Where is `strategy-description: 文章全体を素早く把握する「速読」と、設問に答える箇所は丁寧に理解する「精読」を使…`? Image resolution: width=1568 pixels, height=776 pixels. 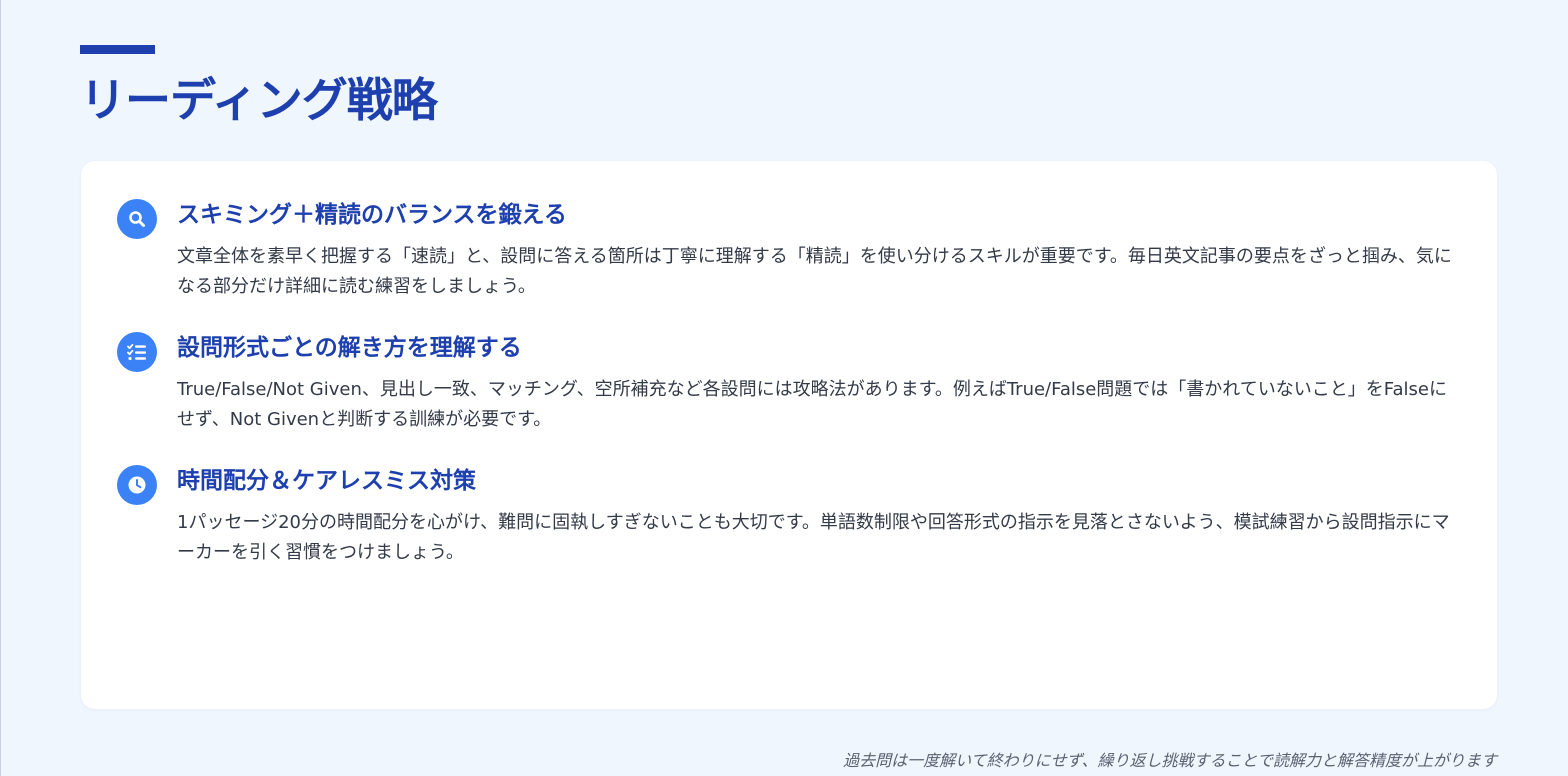
strategy-description: 文章全体を素早く把握する「速読」と、設問に答える箇所は丁寧に理解する「精読」を使… is located at coordinates (814, 271).